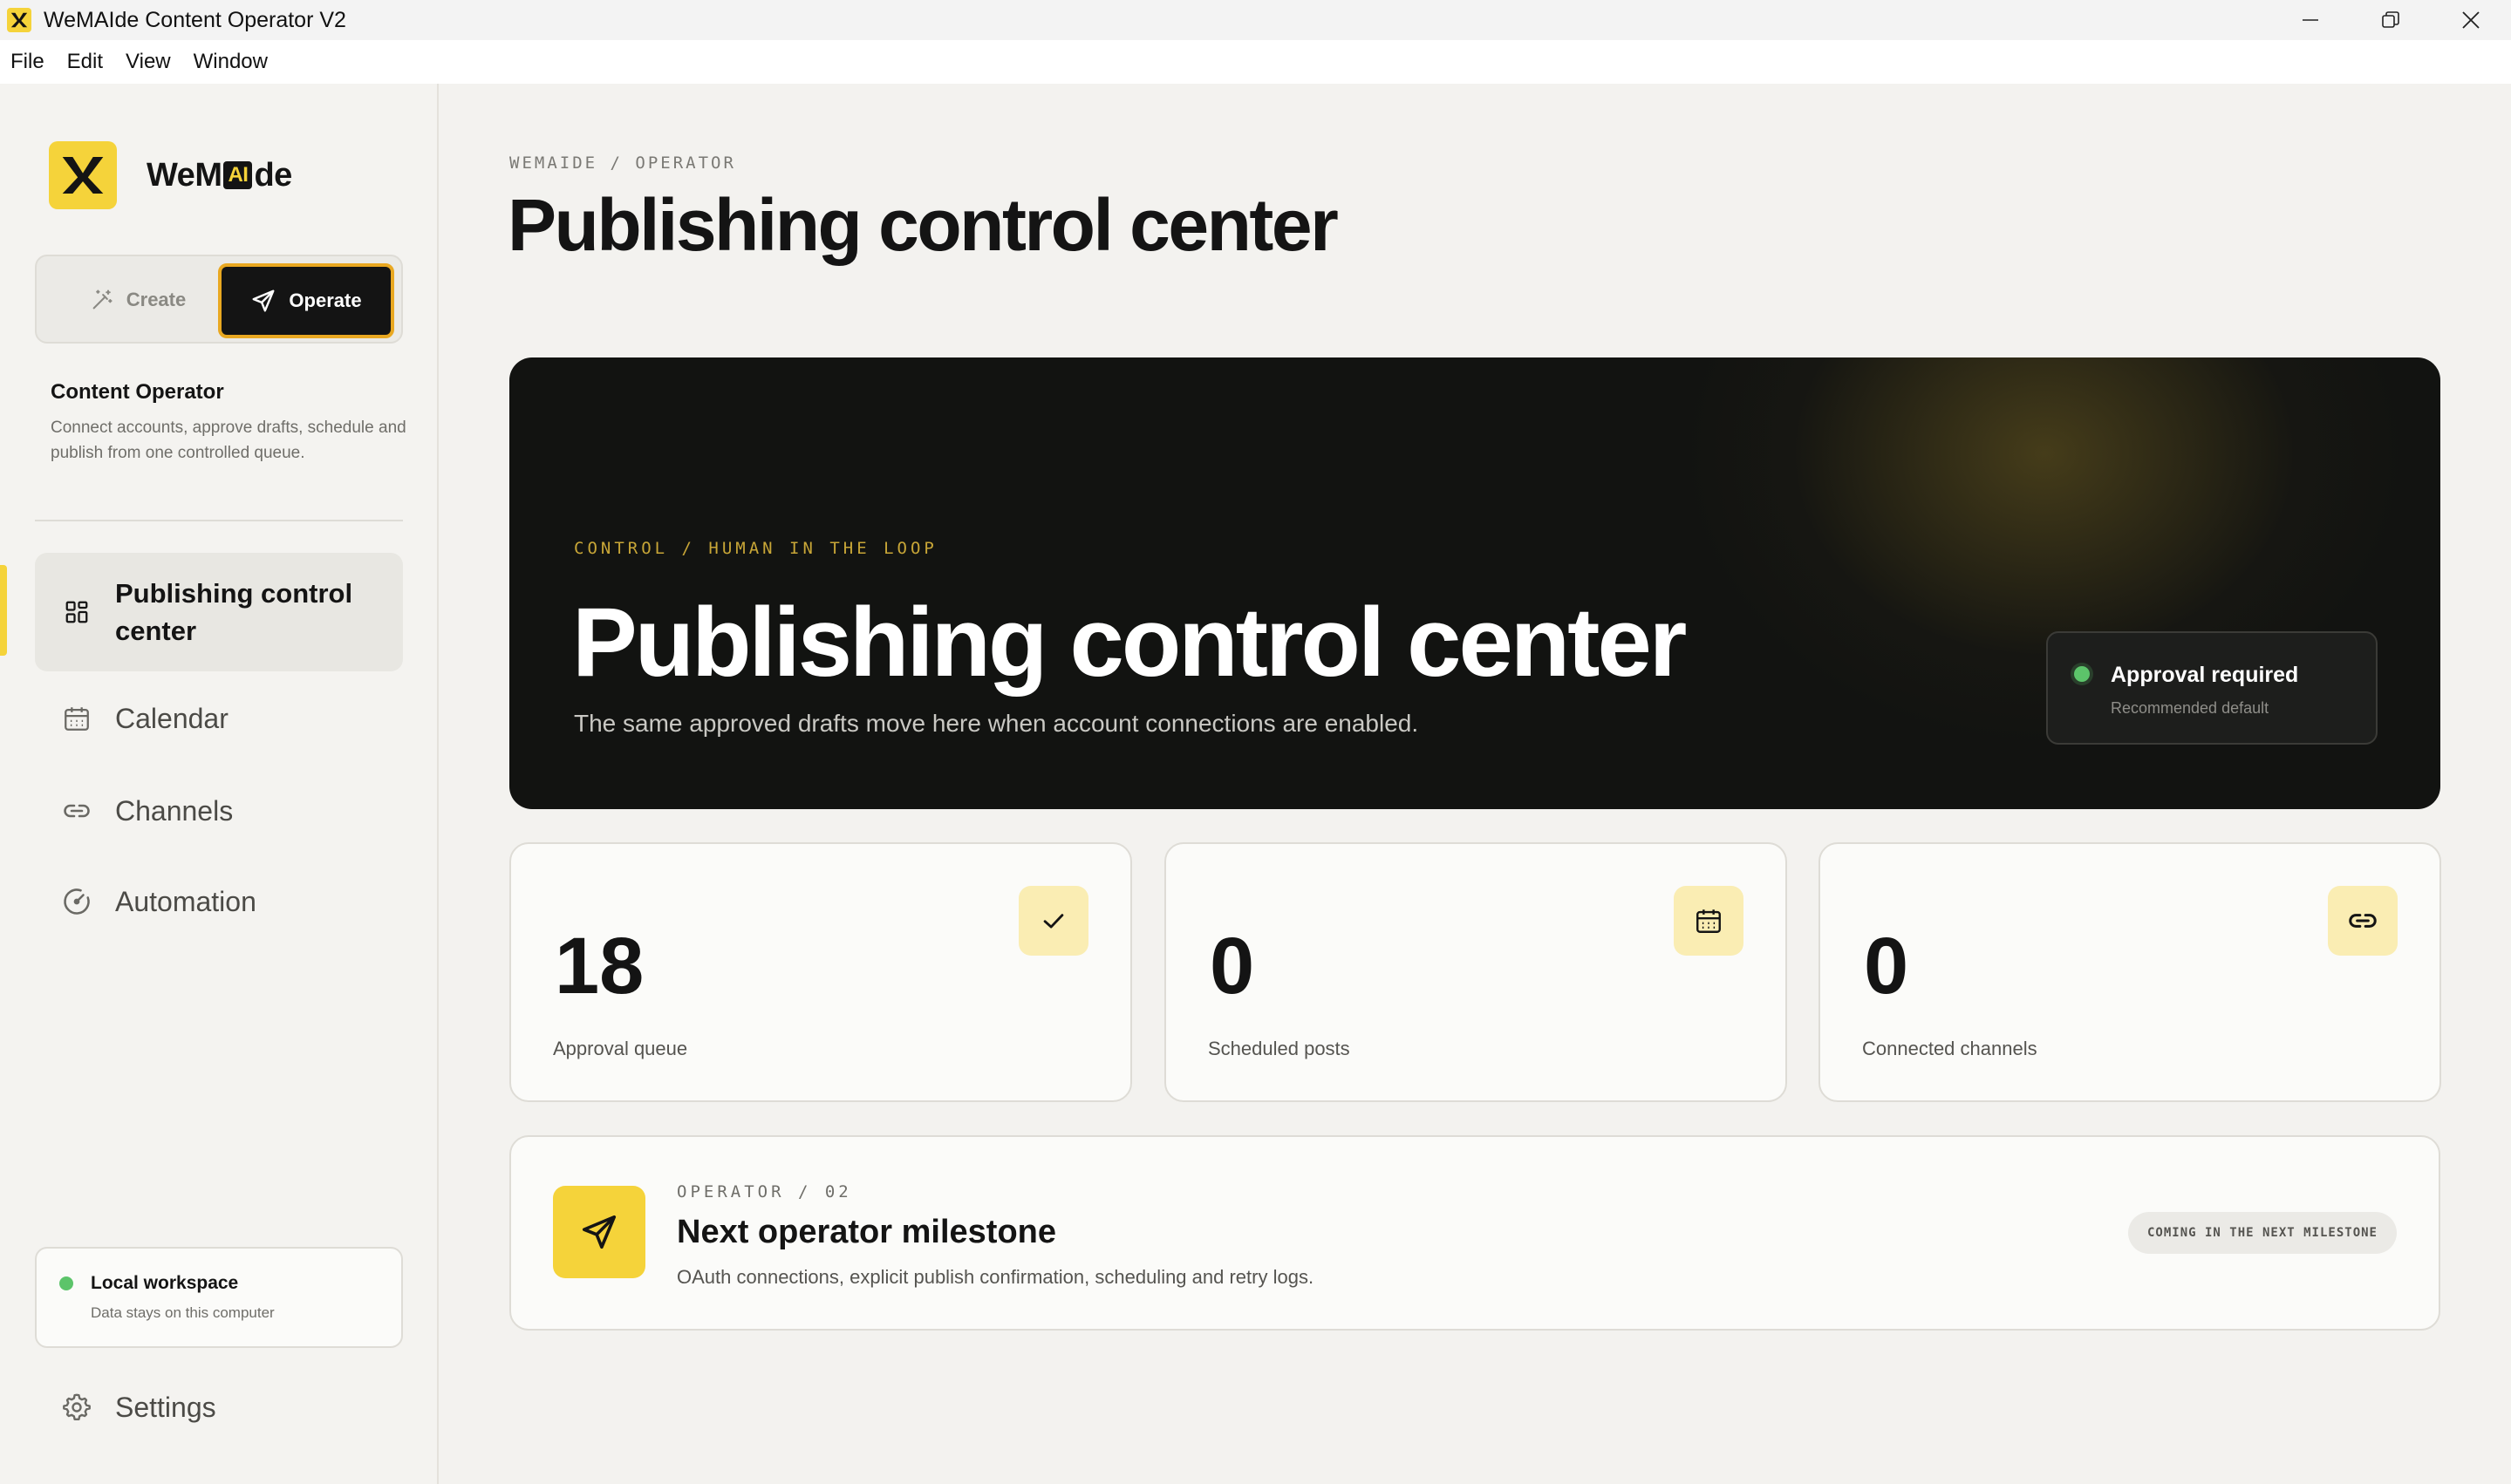 This screenshot has height=1484, width=2511. Describe the element at coordinates (923, 225) in the screenshot. I see `page-title: Publishing control center` at that location.